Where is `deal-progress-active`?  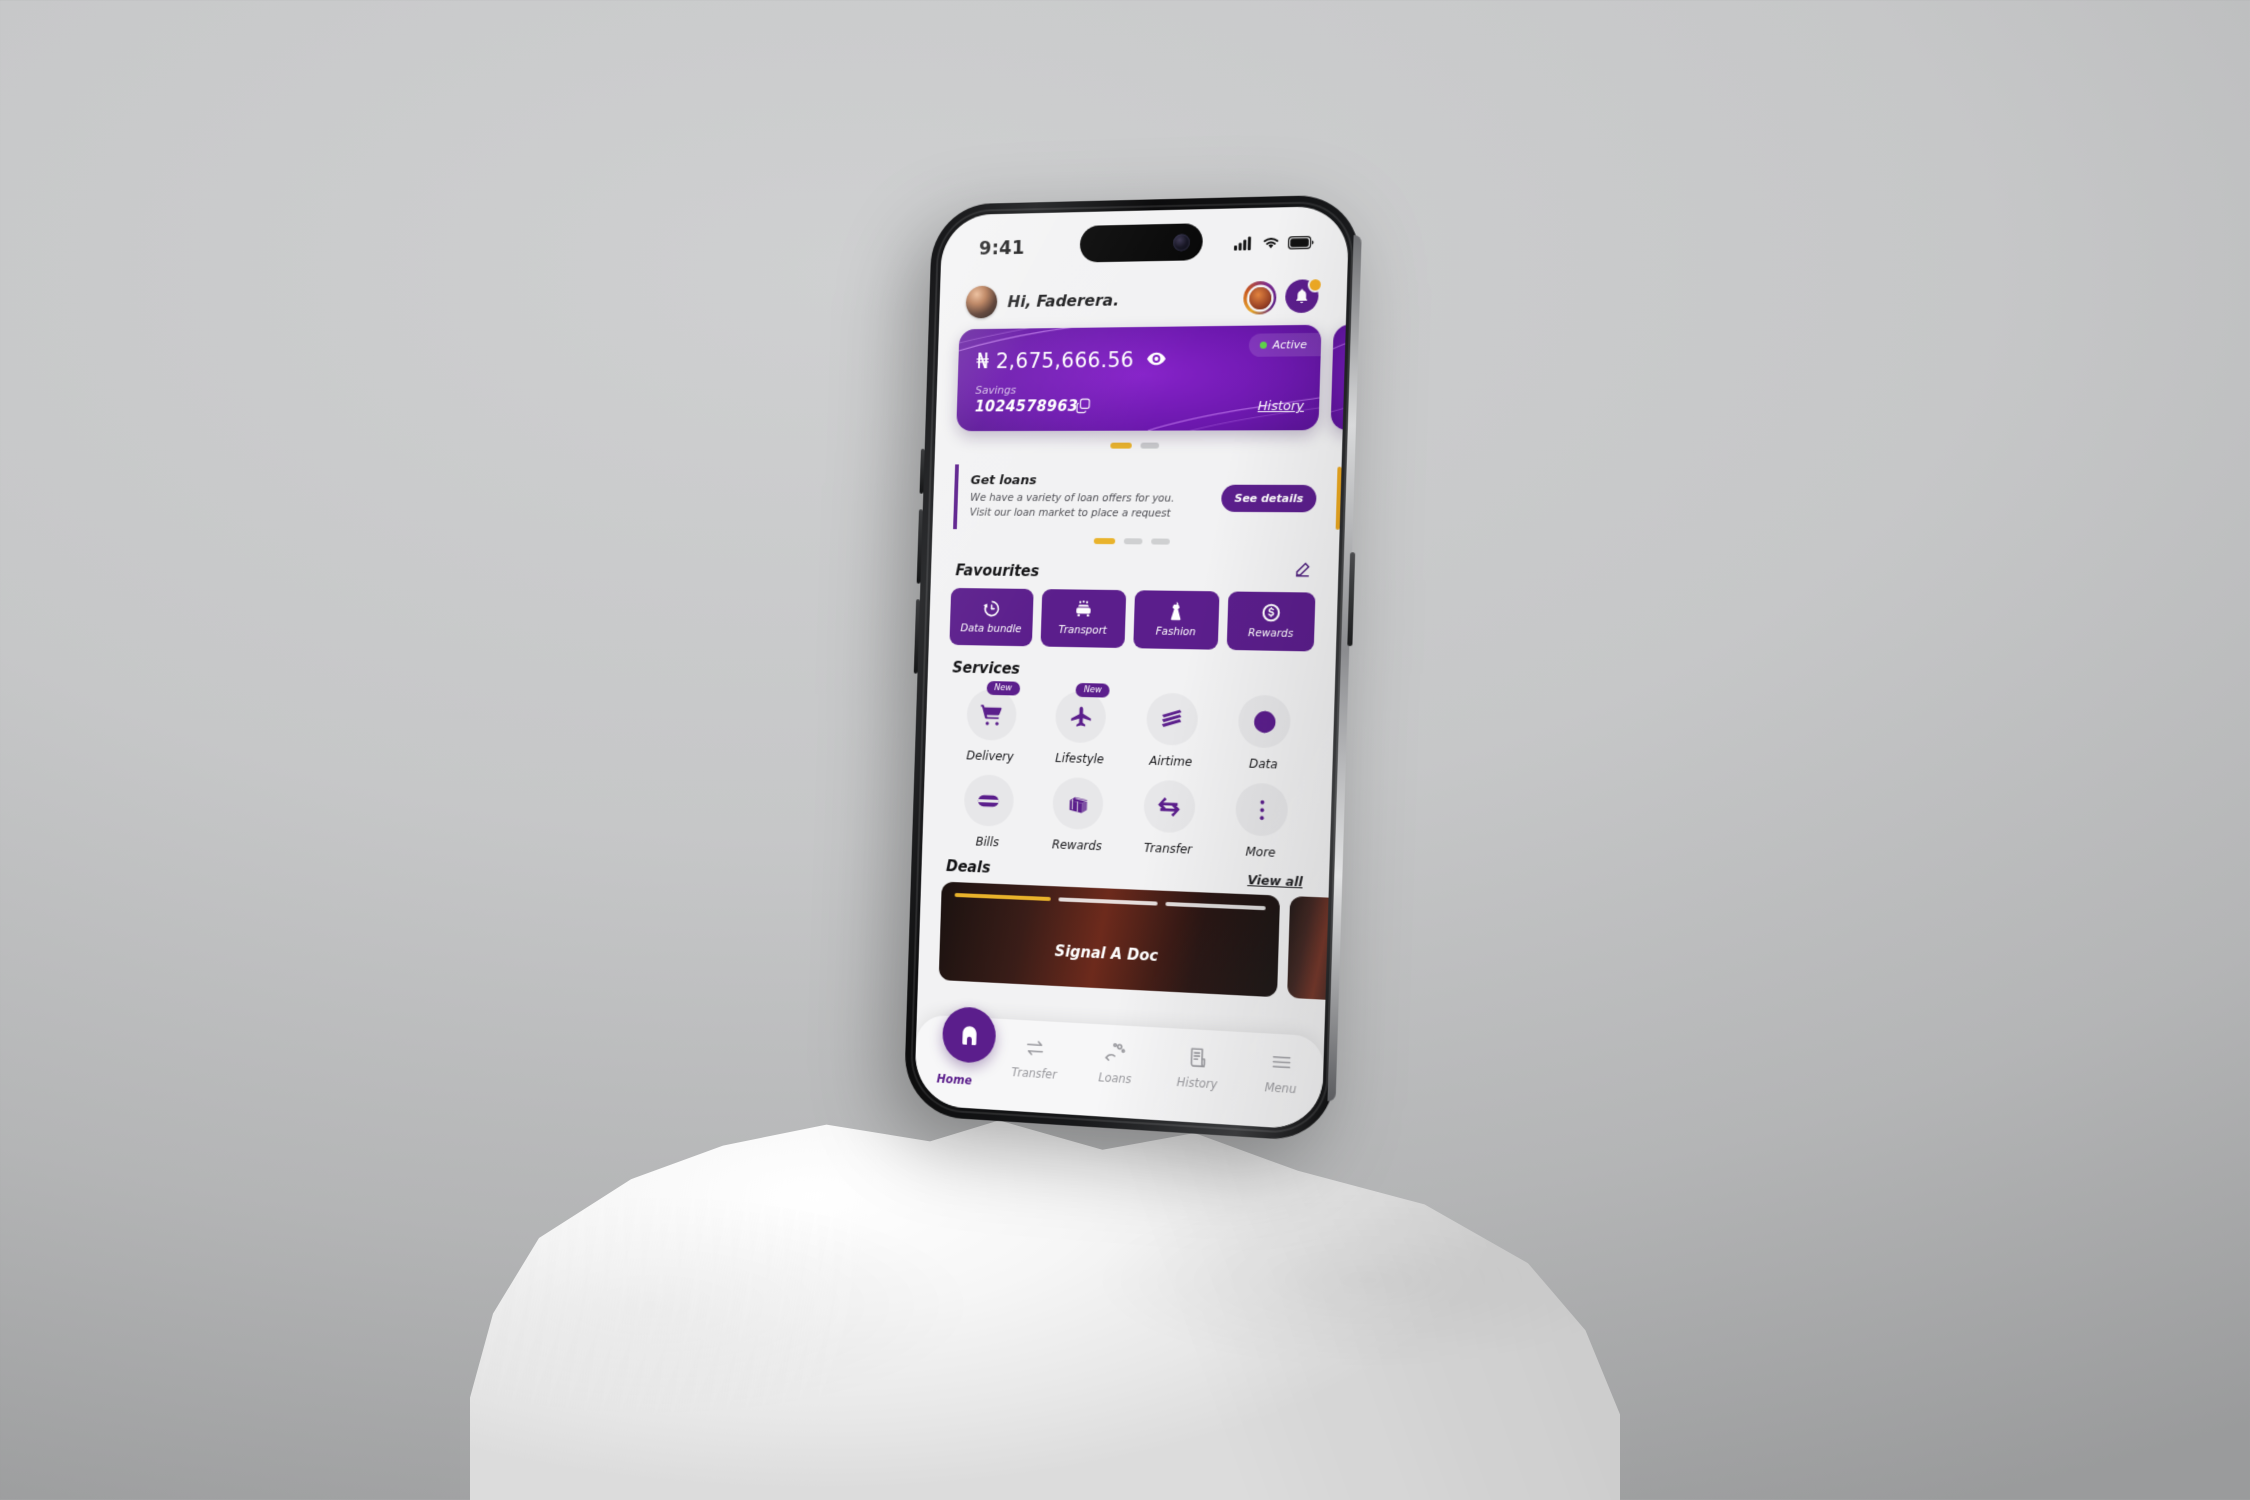 deal-progress-active is located at coordinates (1003, 897).